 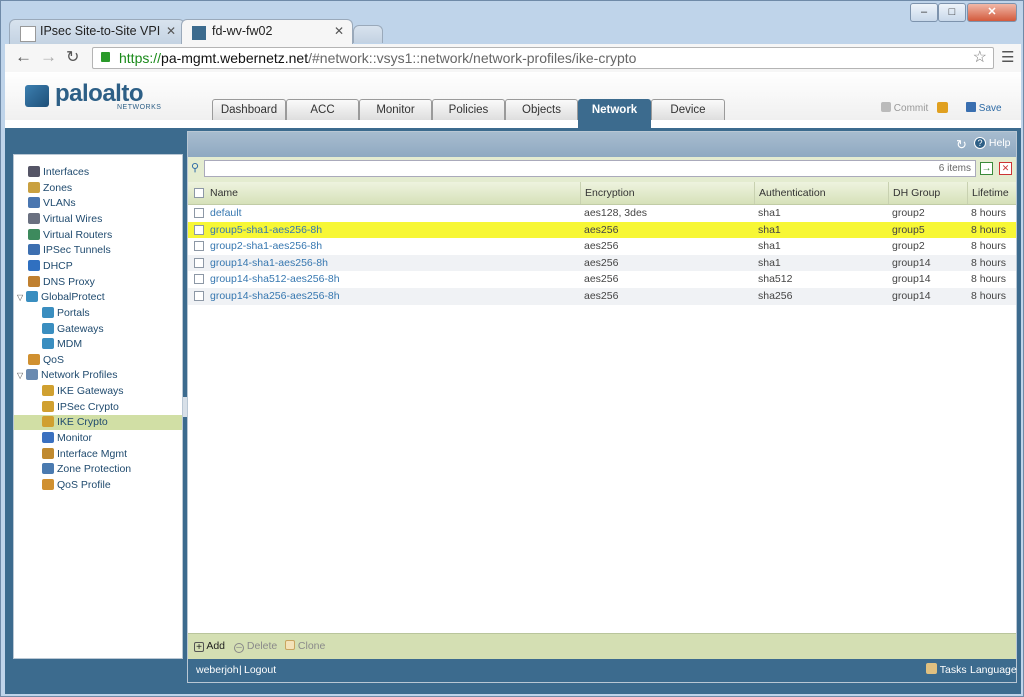 What do you see at coordinates (992, 12) in the screenshot?
I see `close-window-button: ✕` at bounding box center [992, 12].